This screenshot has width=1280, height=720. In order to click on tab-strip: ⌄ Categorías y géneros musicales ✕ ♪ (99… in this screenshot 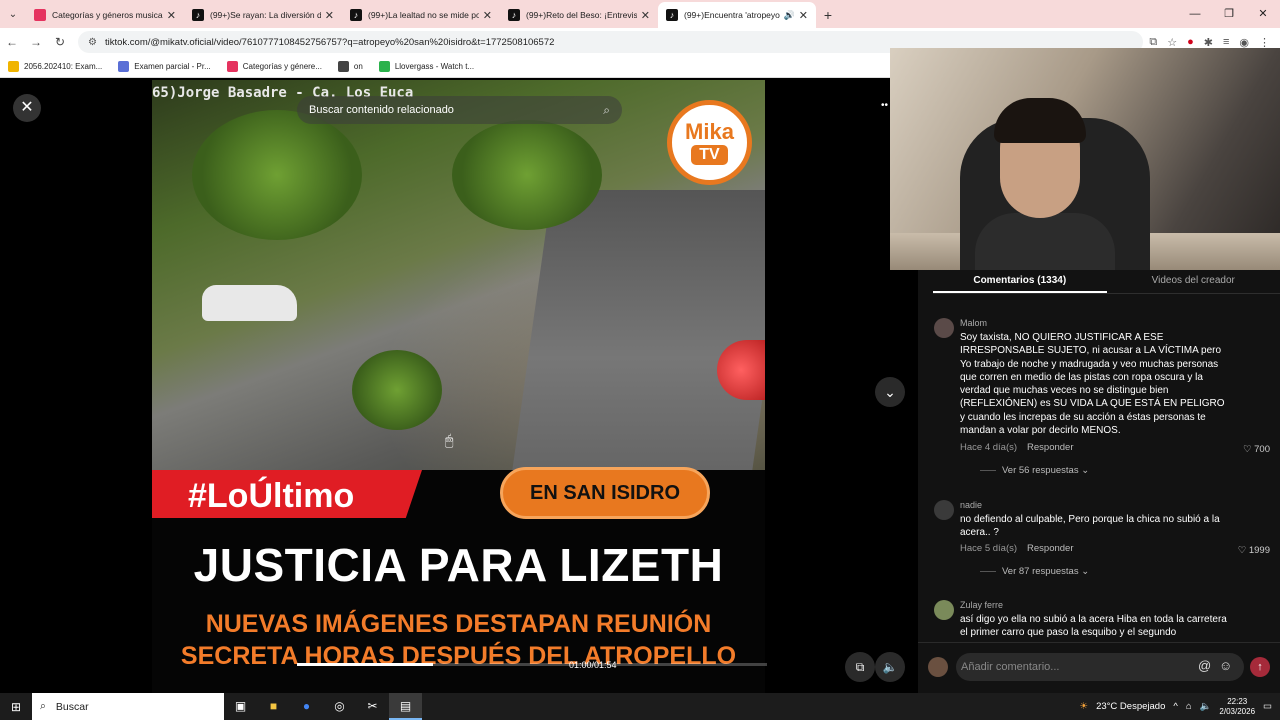, I will do `click(640, 14)`.